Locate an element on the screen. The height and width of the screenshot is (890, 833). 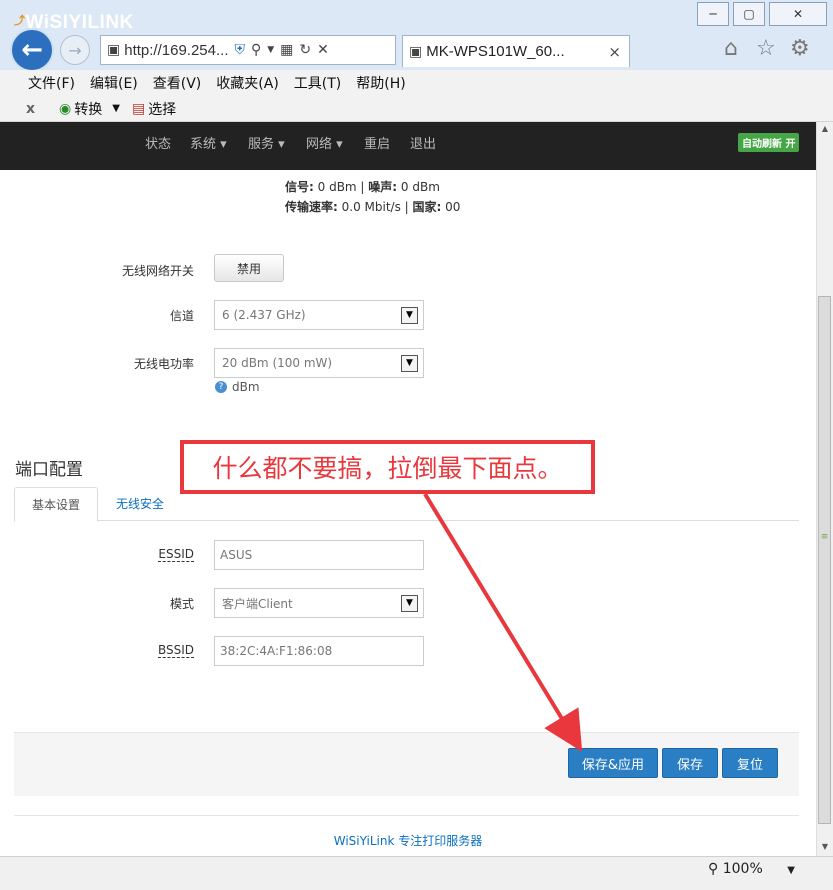
annotation-arrow is located at coordinates (503, 622).